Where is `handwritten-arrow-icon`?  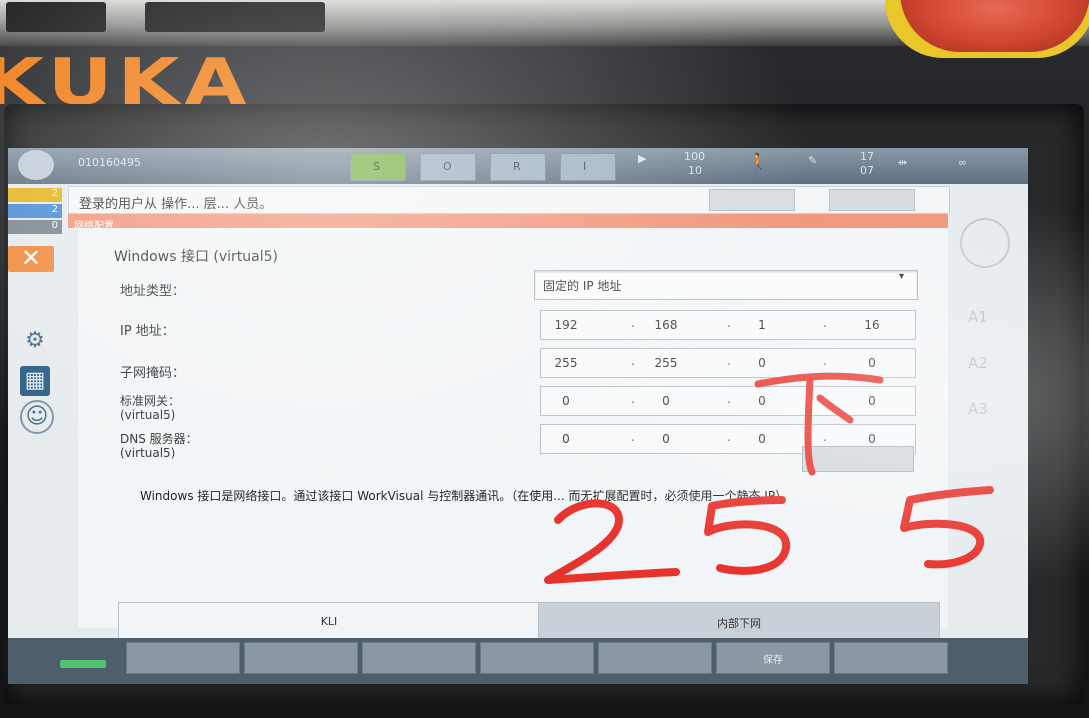 handwritten-arrow-icon is located at coordinates (819, 424).